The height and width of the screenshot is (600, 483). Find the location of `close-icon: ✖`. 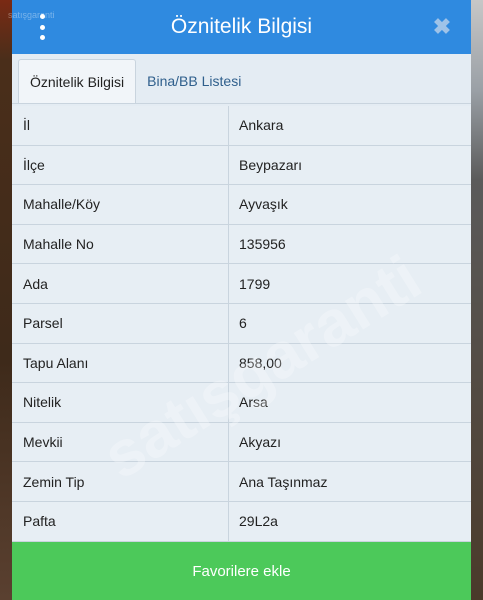

close-icon: ✖ is located at coordinates (442, 27).